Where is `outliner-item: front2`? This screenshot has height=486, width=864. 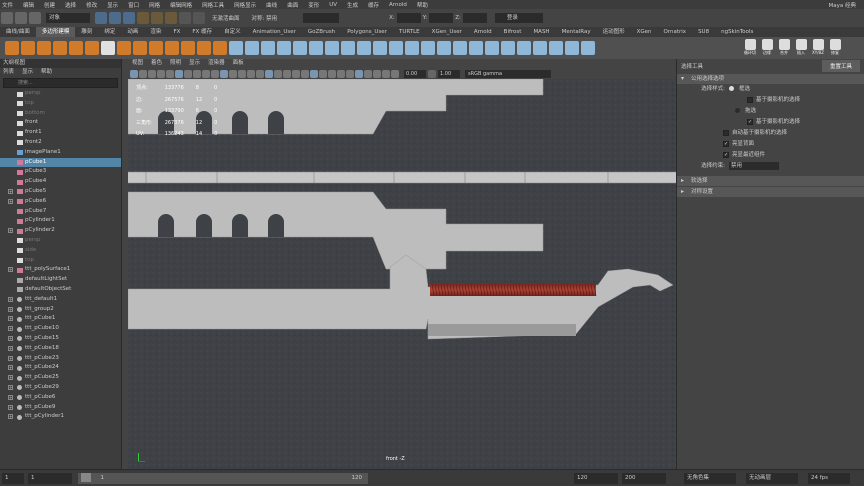
outliner-item: front2 is located at coordinates (60, 143).